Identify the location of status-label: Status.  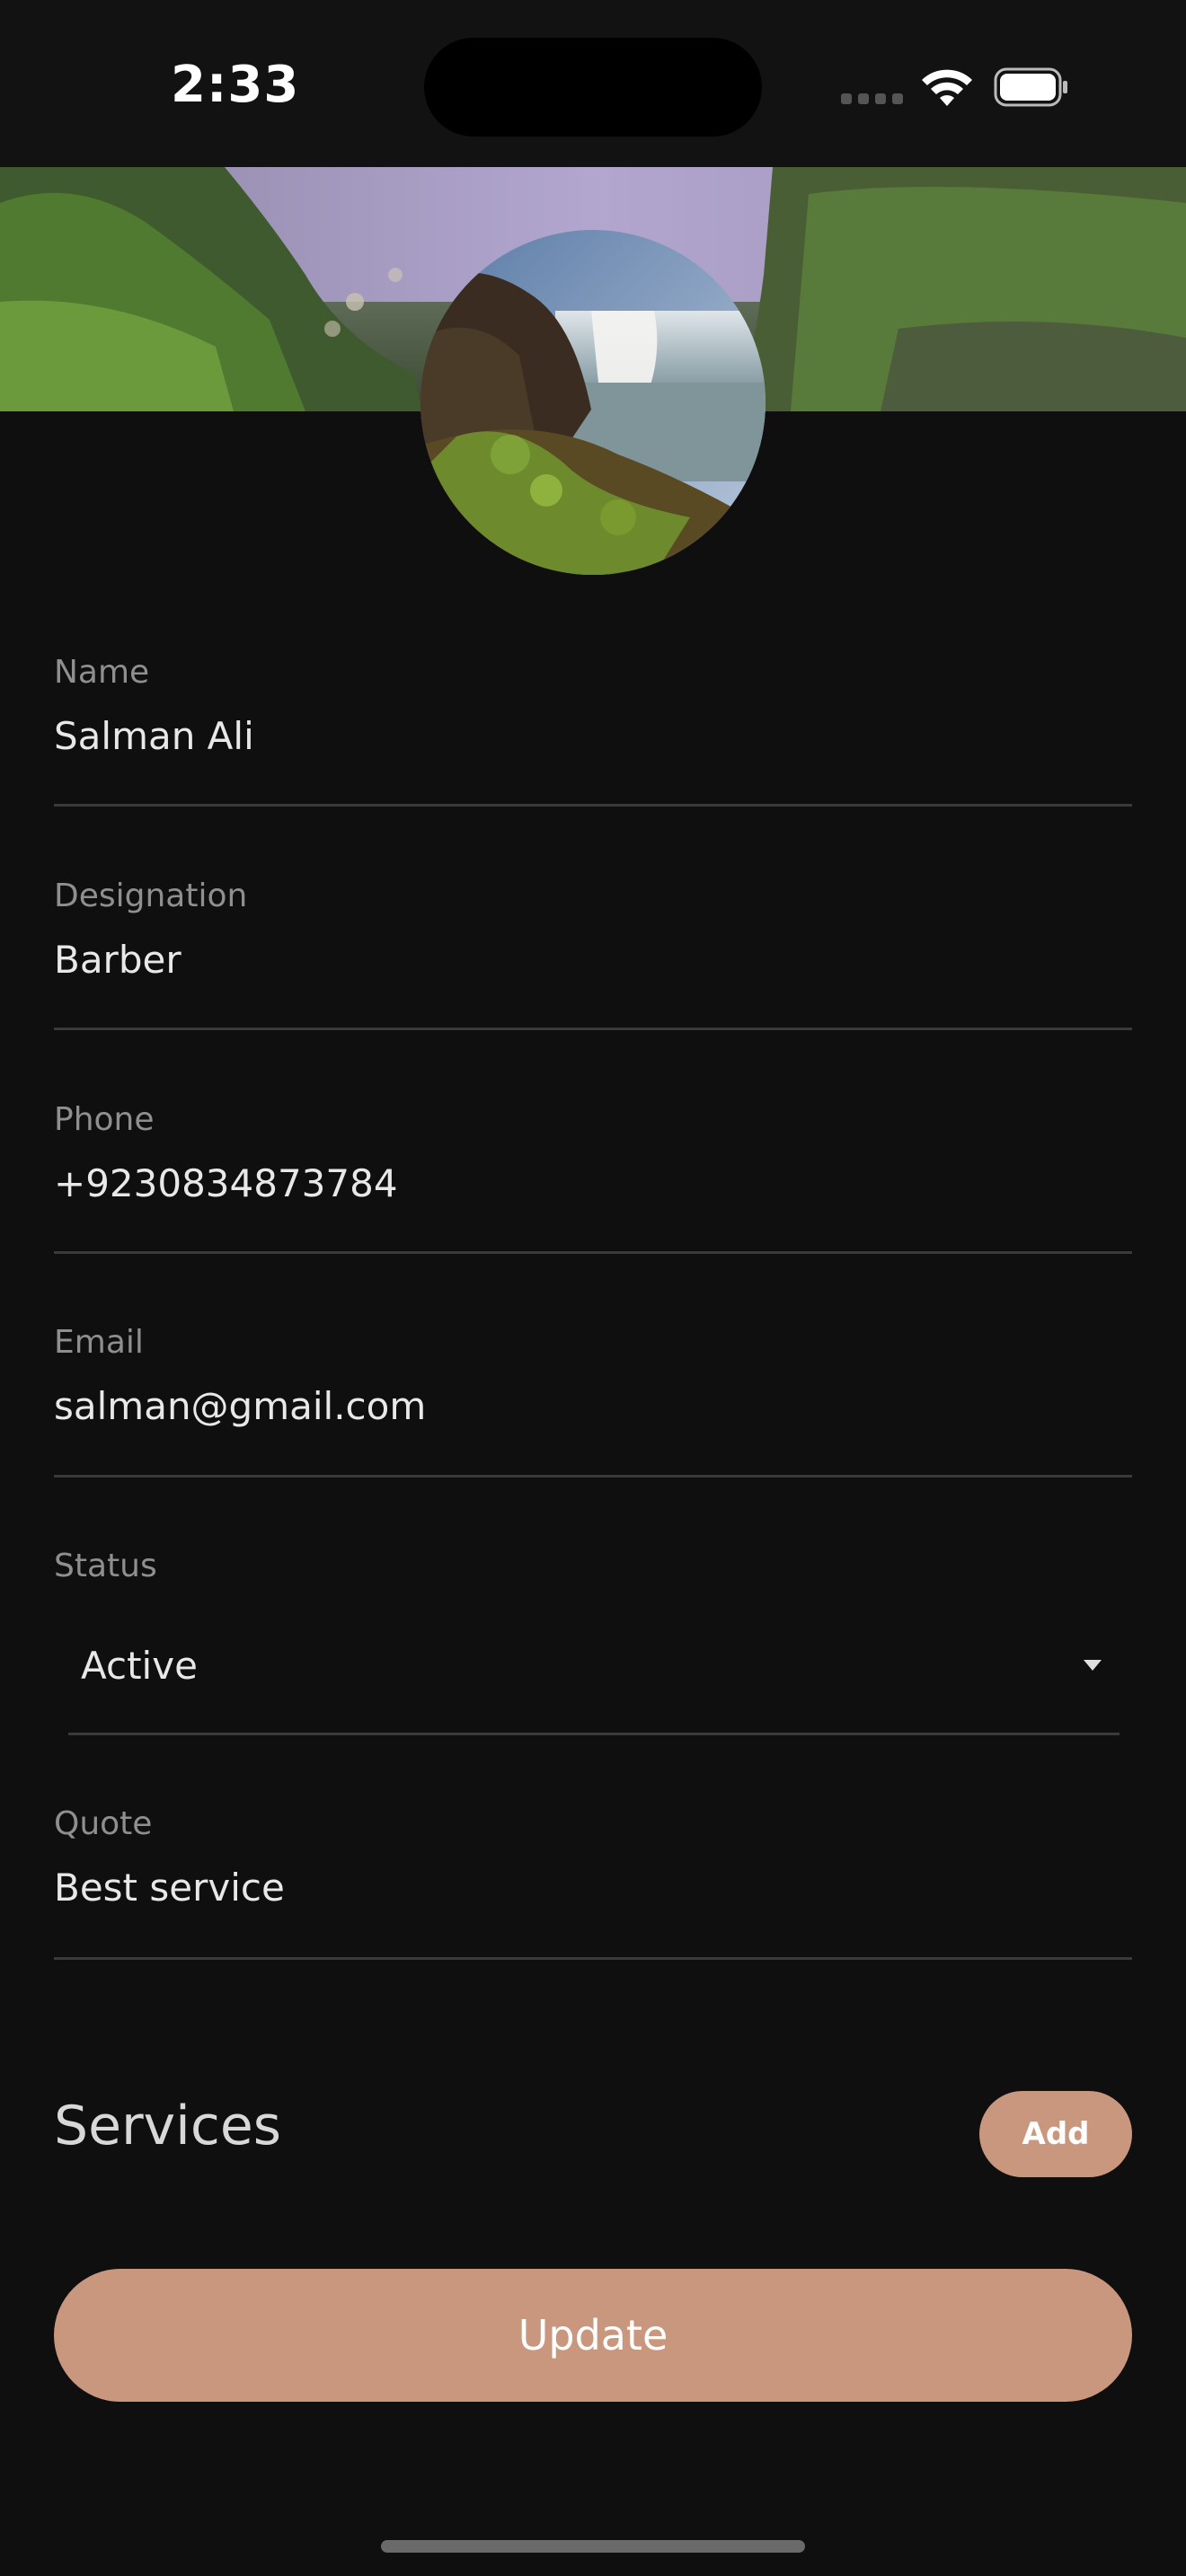
(105, 1566).